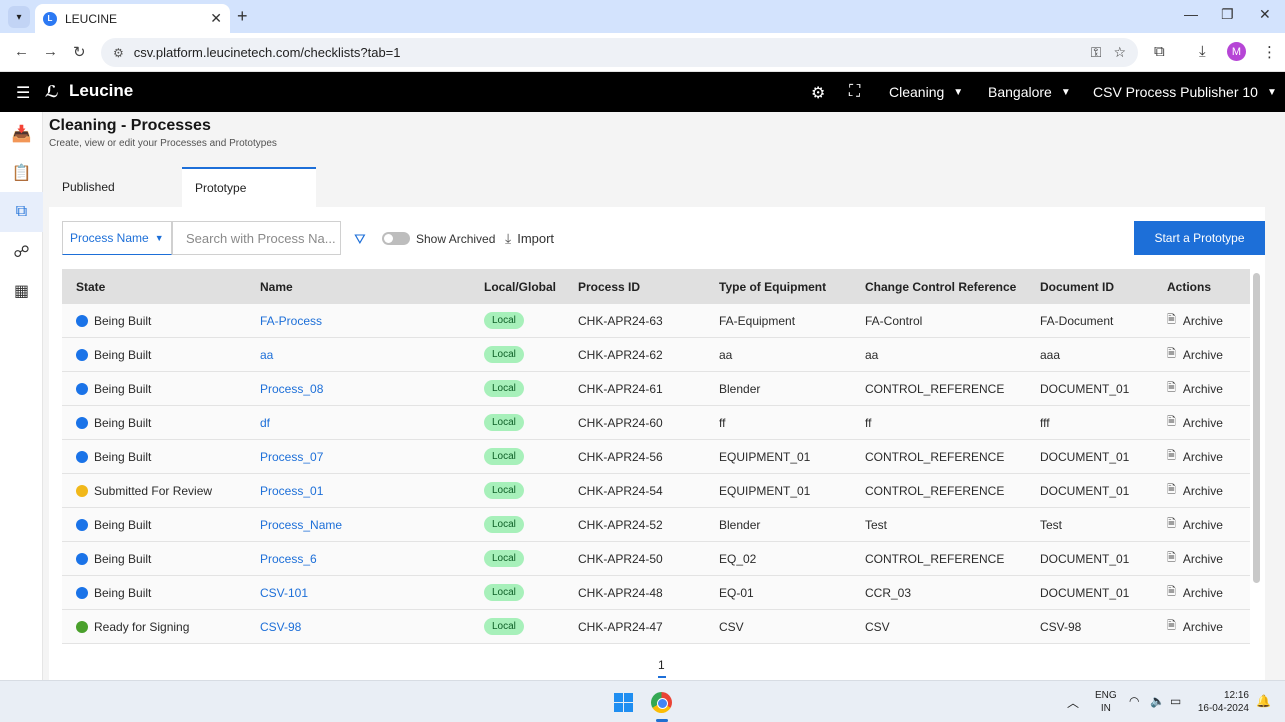 The height and width of the screenshot is (722, 1285). Describe the element at coordinates (115, 187) in the screenshot. I see `tab-published: Published` at that location.